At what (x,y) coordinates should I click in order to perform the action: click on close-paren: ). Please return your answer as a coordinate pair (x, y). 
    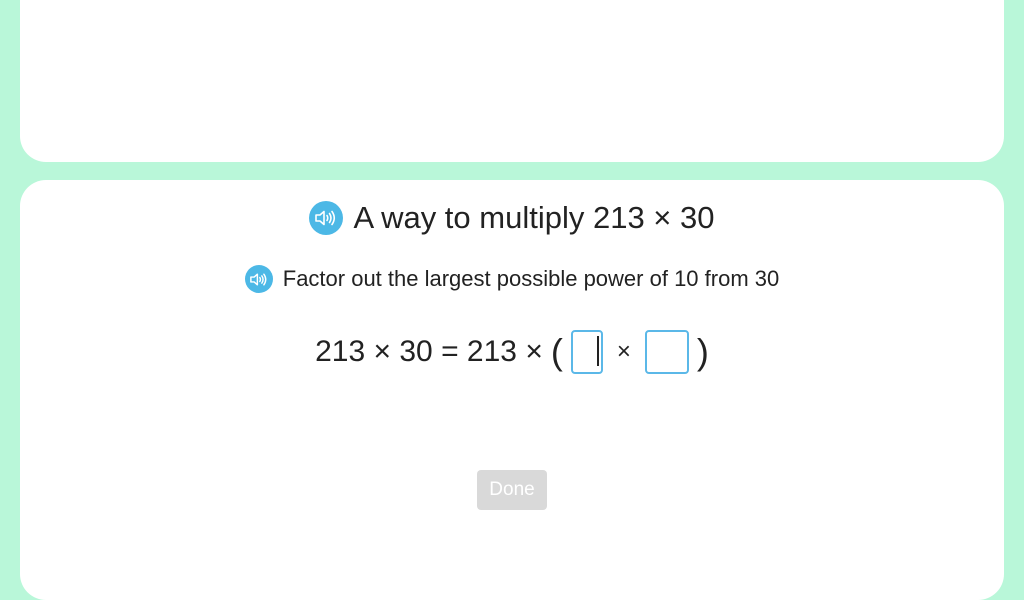
    Looking at the image, I should click on (702, 351).